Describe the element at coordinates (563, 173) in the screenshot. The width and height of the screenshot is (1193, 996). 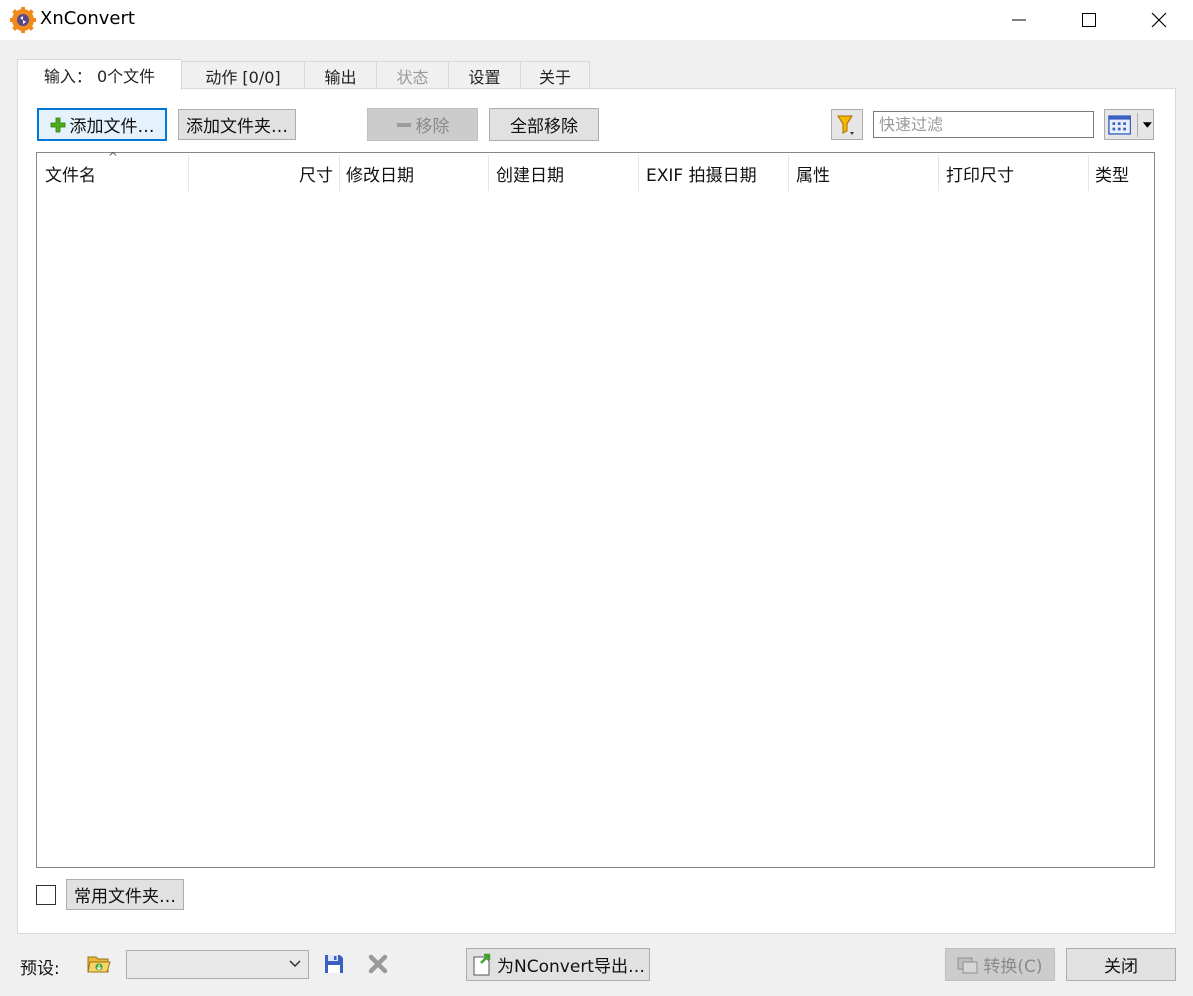
I see `column-header-created-date: 创建日期` at that location.